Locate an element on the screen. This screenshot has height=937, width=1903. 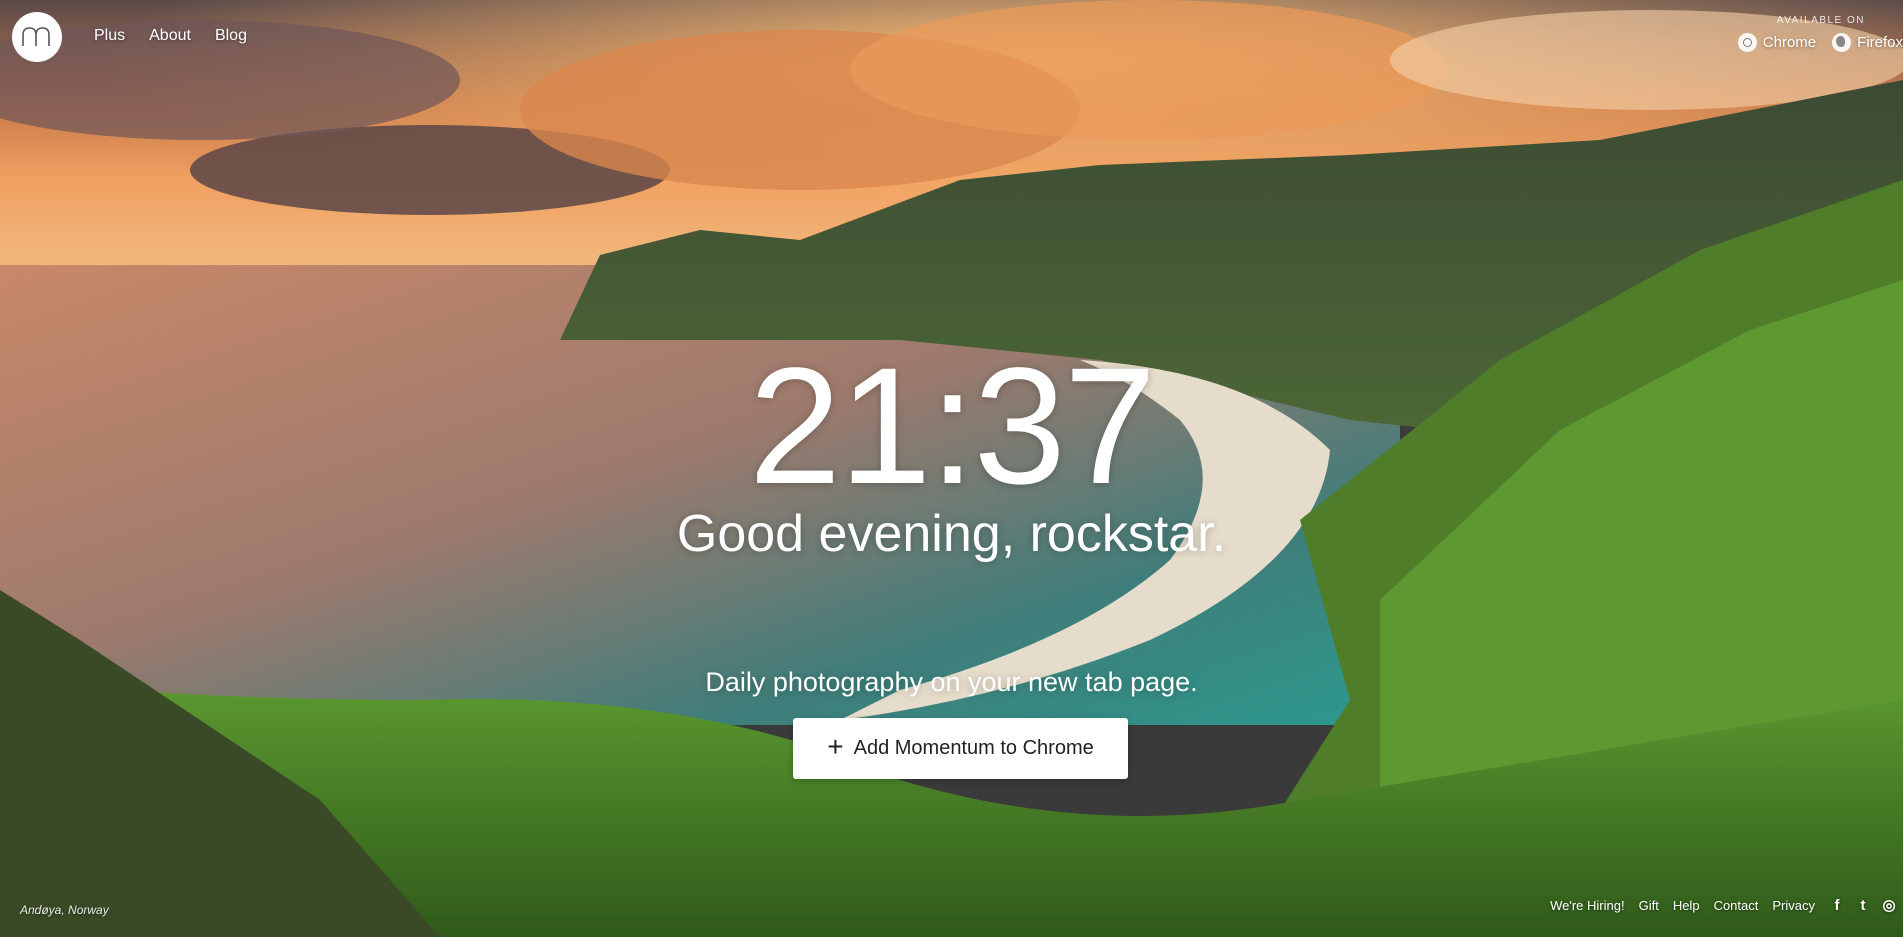
add-to-chrome-label: Add Momentum to Chrome is located at coordinates (973, 748).